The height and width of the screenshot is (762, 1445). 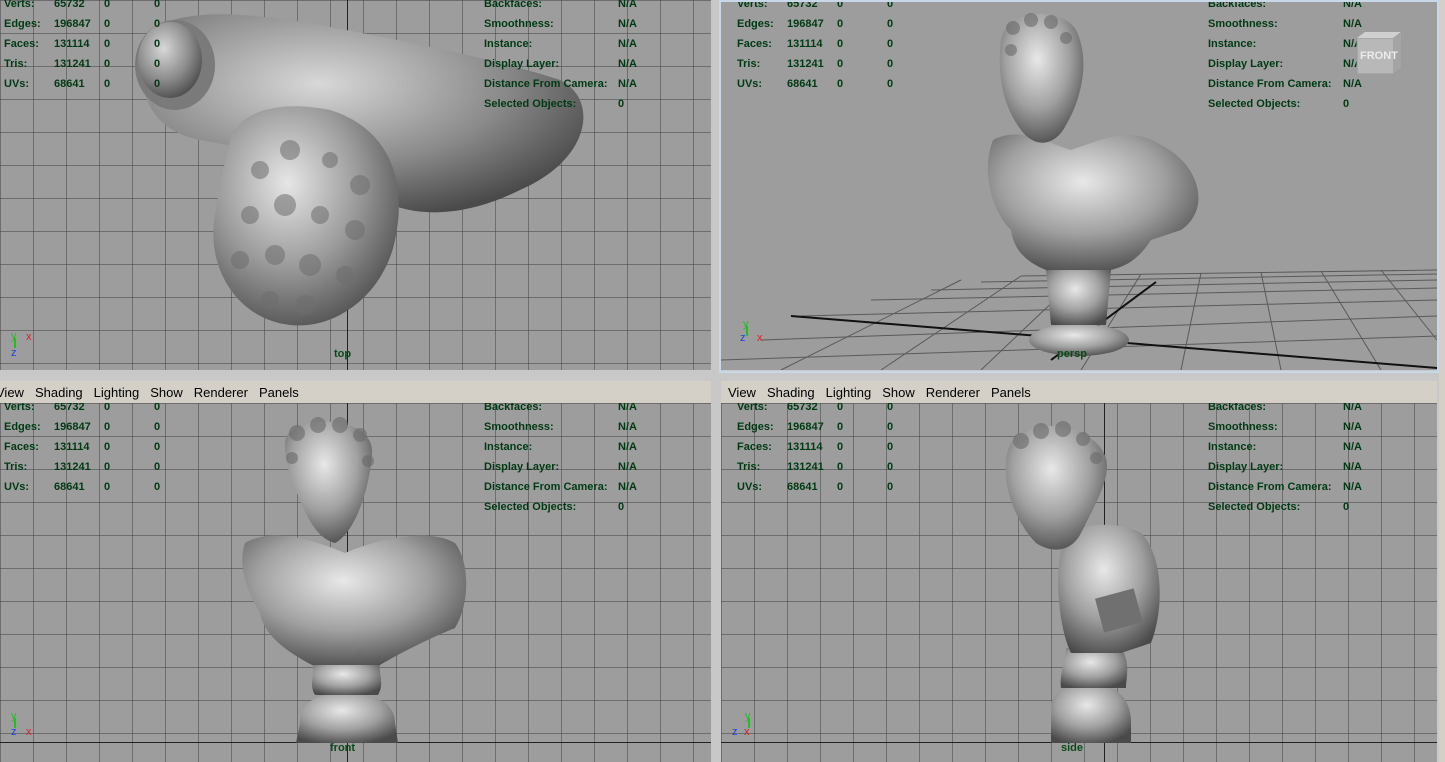 I want to click on axis-gizmo-icon: y x z, so click(x=21, y=344).